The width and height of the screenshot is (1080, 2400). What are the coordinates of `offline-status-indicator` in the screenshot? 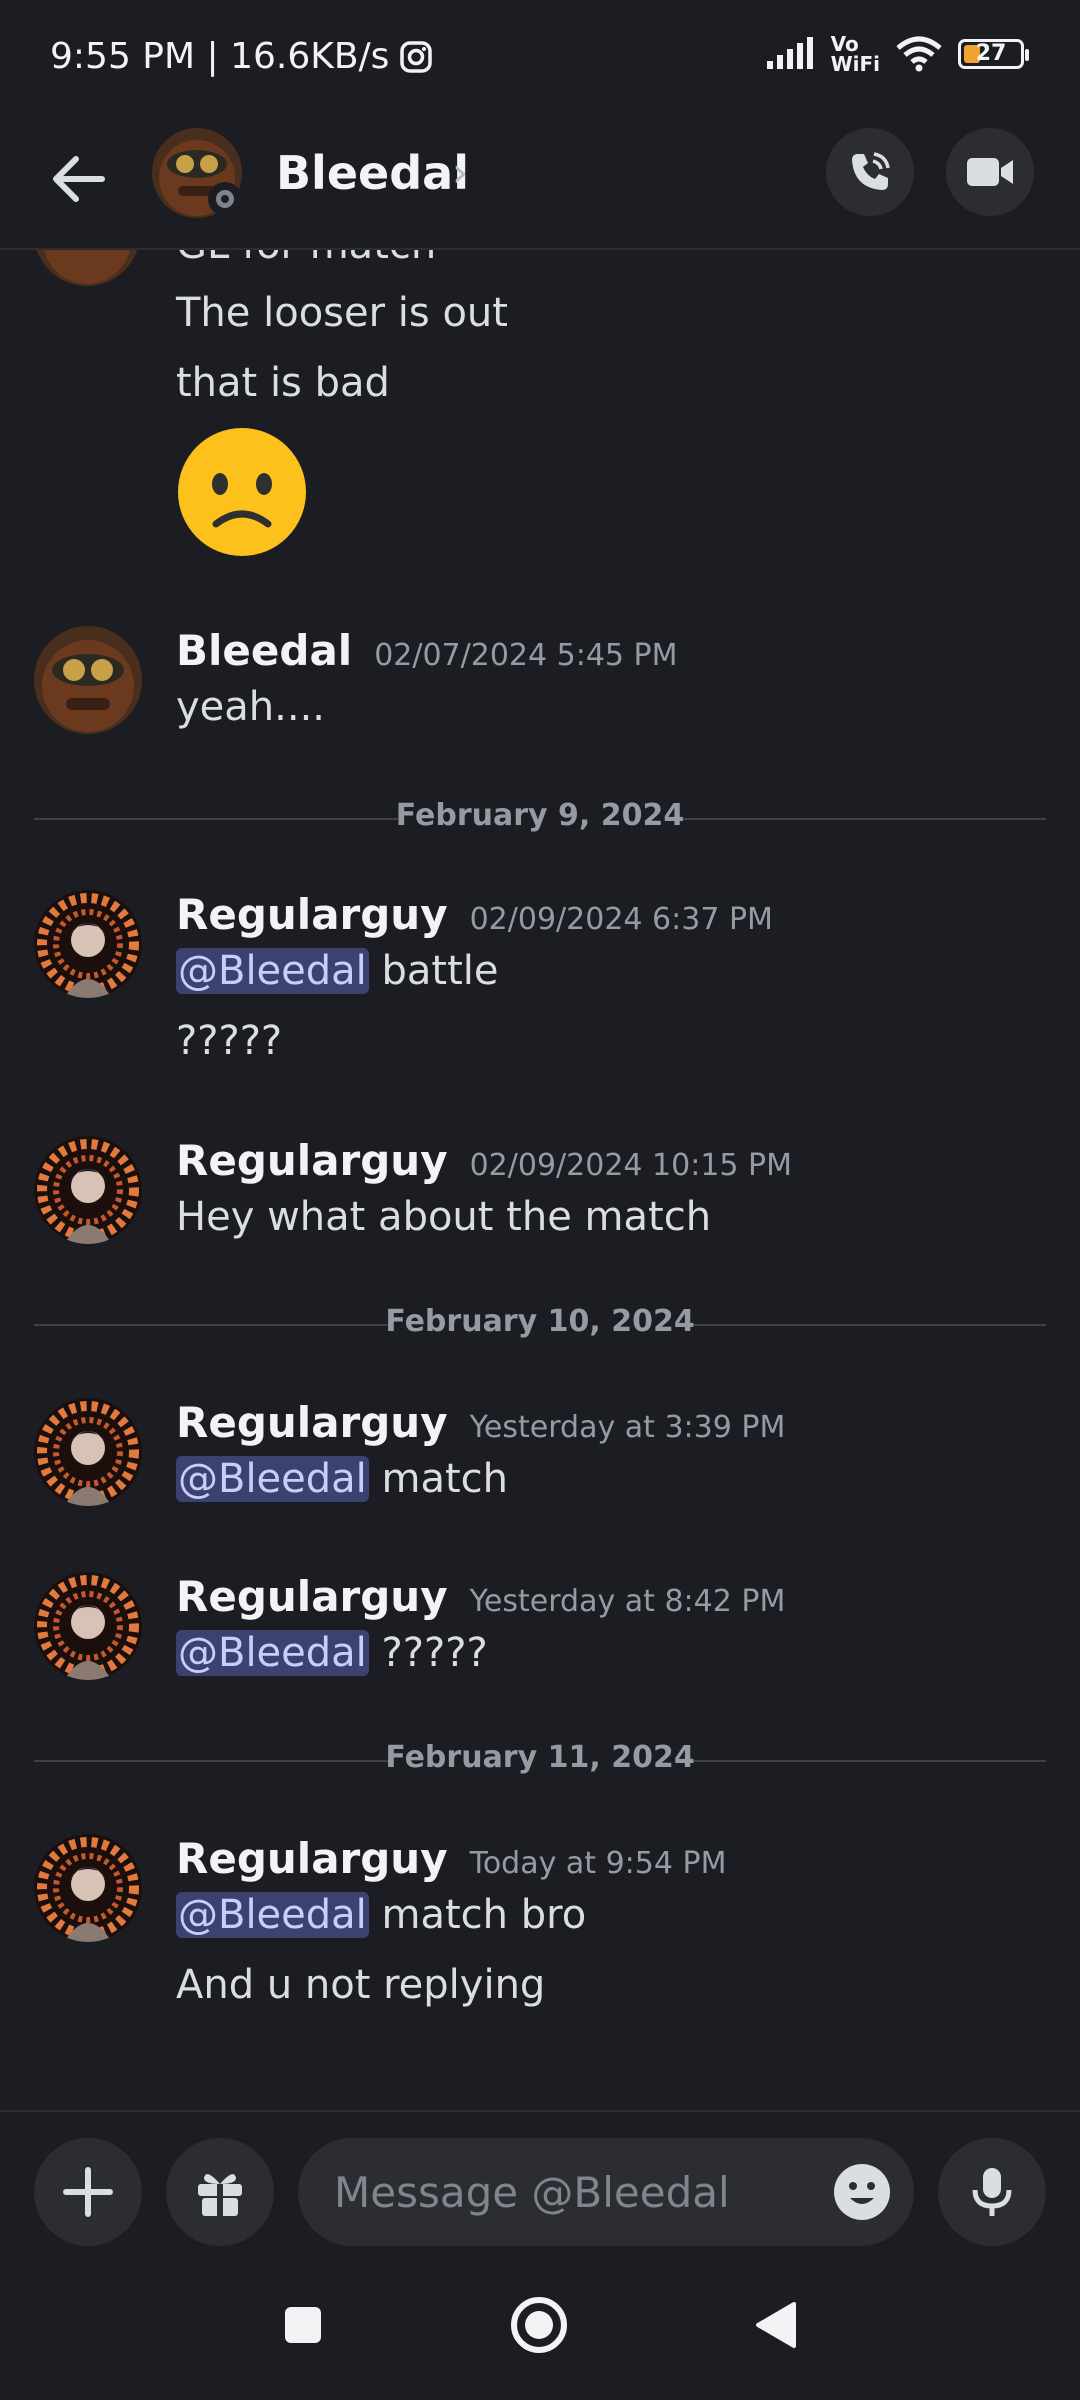 It's located at (225, 199).